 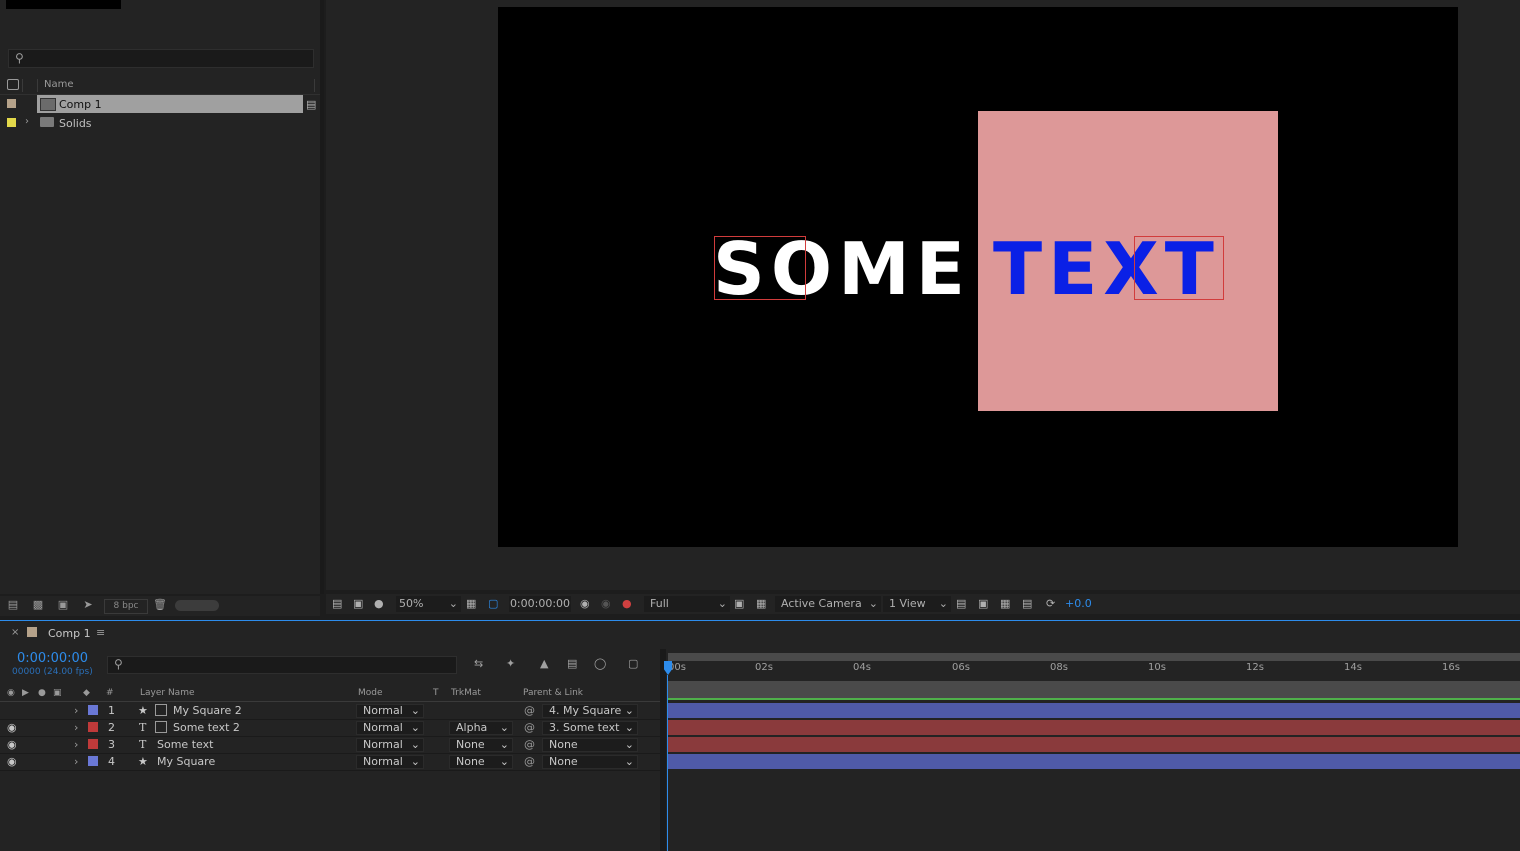 What do you see at coordinates (282, 665) in the screenshot?
I see `timeline-search-input: ⚲` at bounding box center [282, 665].